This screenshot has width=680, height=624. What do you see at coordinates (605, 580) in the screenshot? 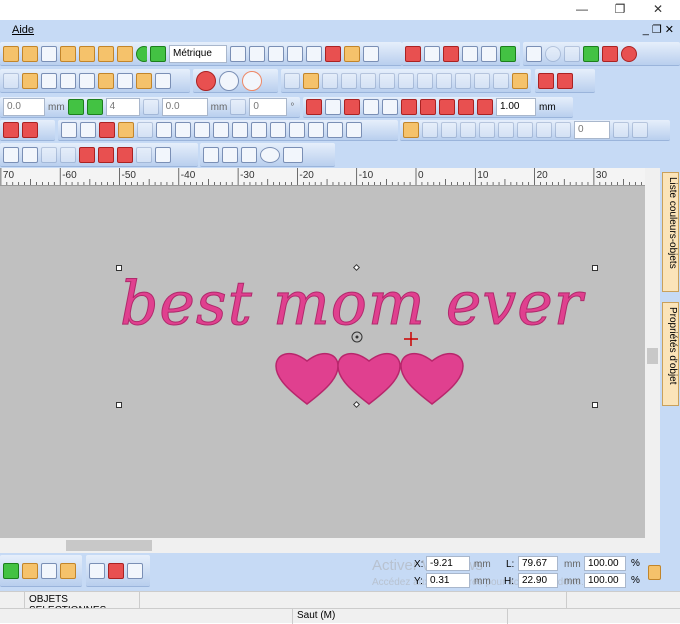
I see `scale-y-field: 100.00` at bounding box center [605, 580].